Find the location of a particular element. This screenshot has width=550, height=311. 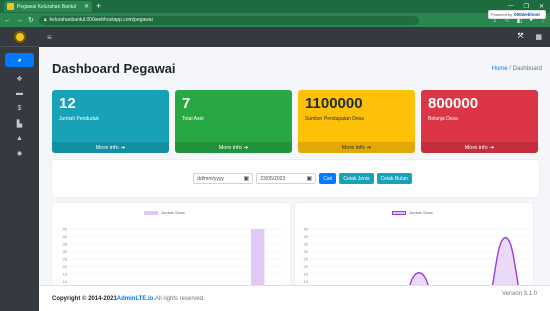

version-text: Version 3.1.0 is located at coordinates (519, 293).